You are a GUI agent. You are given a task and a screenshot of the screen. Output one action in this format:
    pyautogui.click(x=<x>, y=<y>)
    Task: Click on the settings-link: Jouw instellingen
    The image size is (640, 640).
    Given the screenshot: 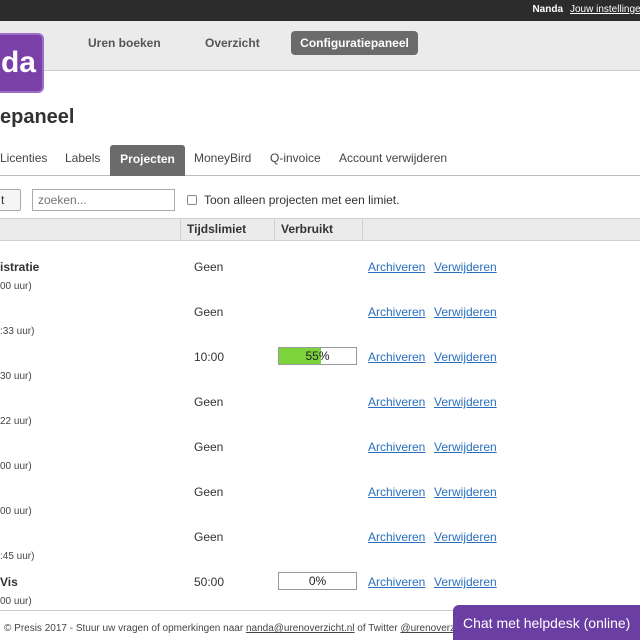 What is the action you would take?
    pyautogui.click(x=605, y=9)
    